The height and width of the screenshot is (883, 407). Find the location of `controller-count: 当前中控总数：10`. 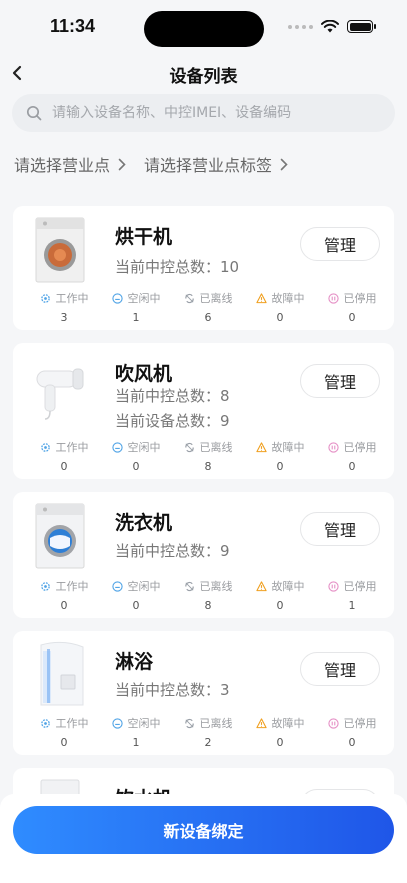

controller-count: 当前中控总数：10 is located at coordinates (177, 267).